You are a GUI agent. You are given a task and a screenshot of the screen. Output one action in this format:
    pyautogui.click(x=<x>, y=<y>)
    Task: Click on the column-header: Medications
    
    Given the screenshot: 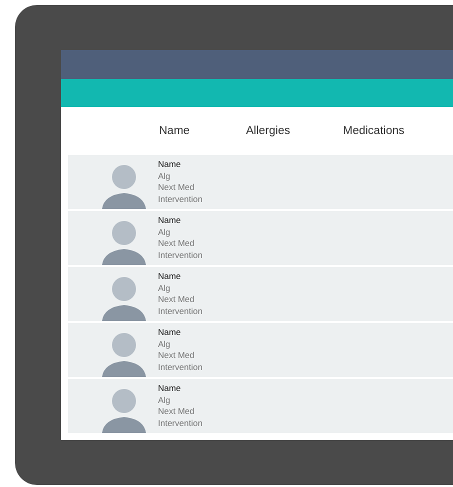 What is the action you would take?
    pyautogui.click(x=373, y=131)
    